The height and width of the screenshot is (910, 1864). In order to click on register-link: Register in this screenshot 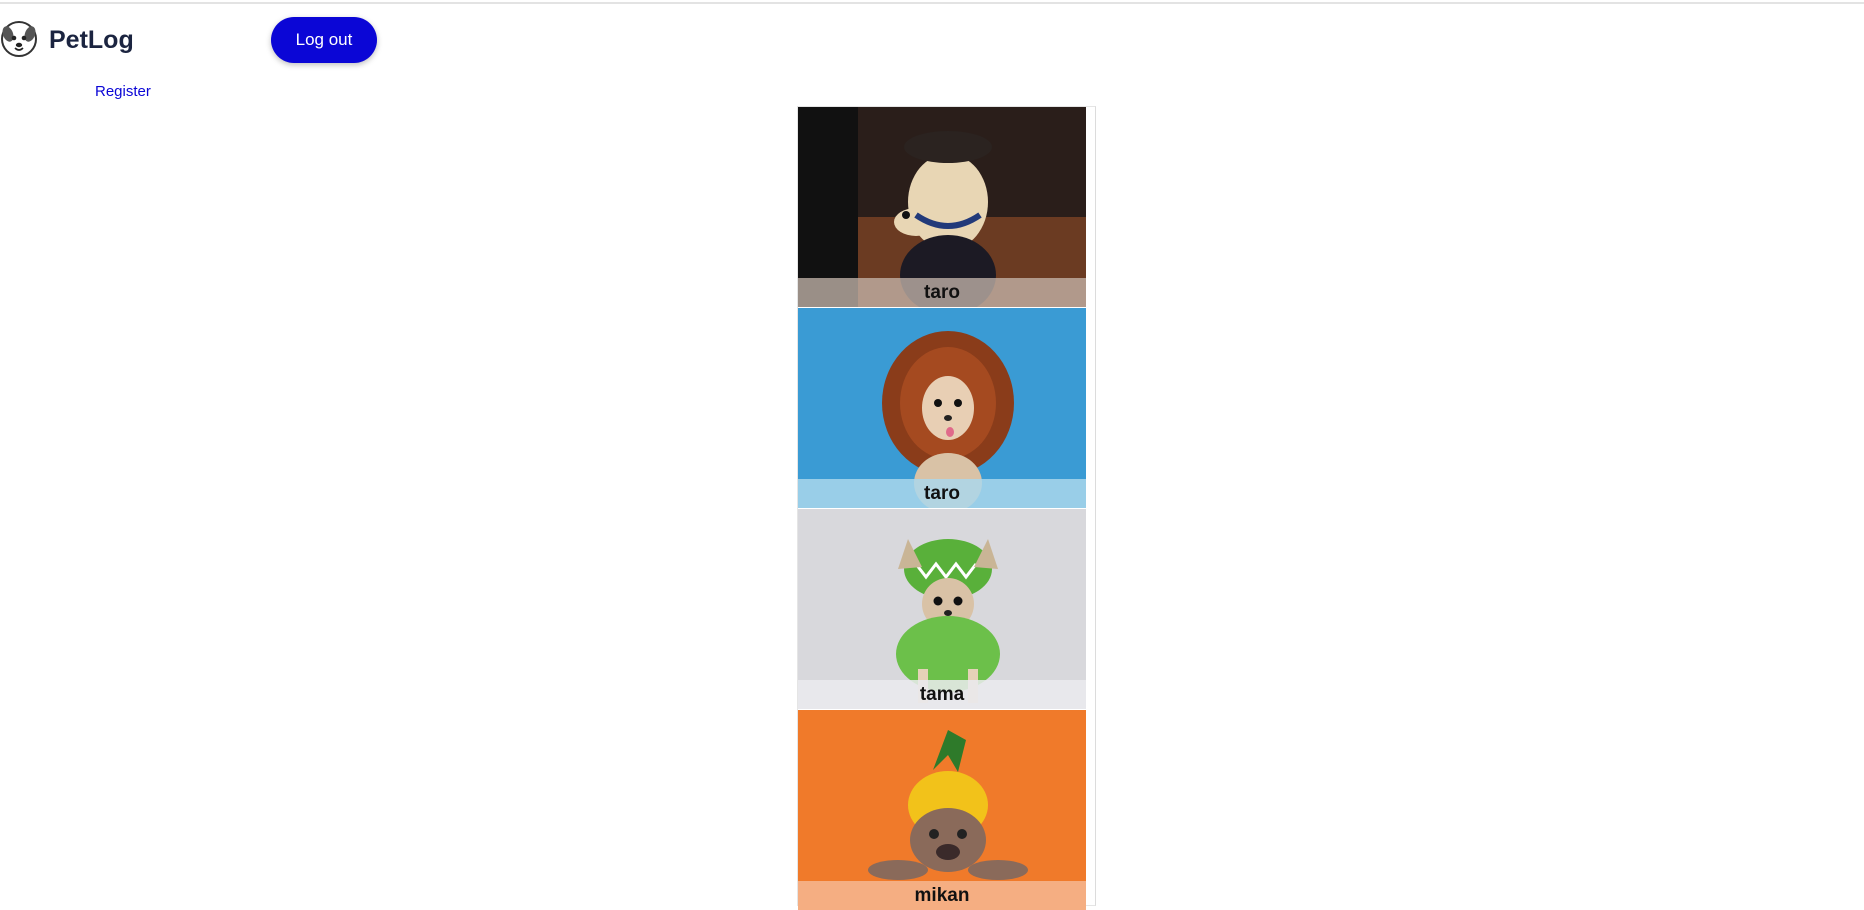, I will do `click(123, 92)`.